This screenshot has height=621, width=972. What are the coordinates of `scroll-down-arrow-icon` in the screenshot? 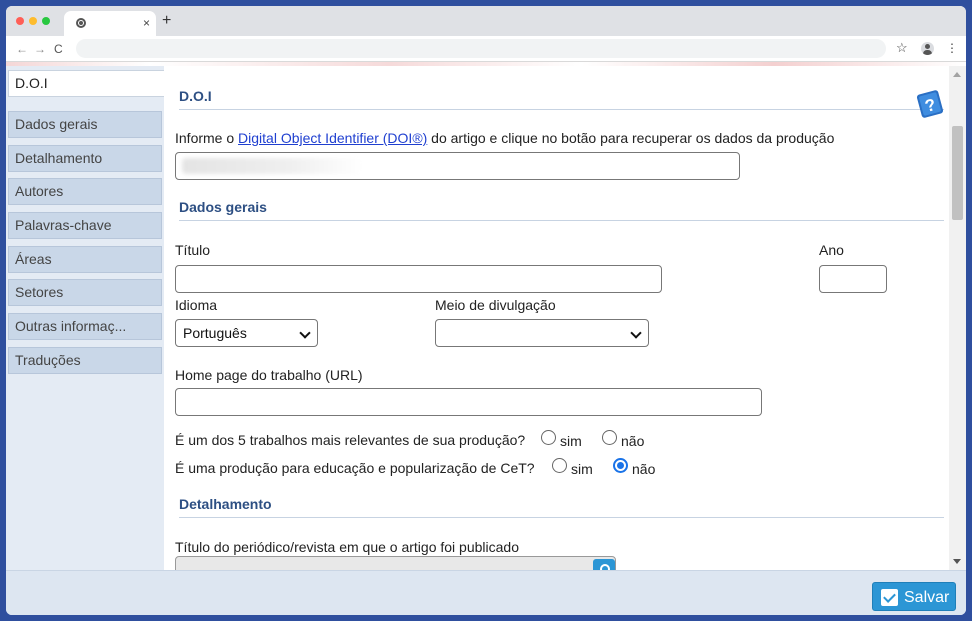 It's located at (957, 561).